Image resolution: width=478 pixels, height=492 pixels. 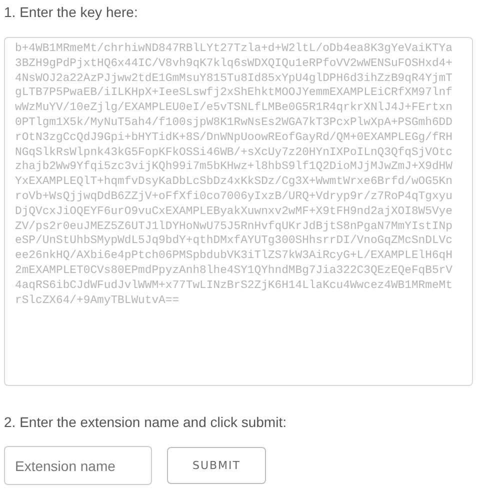 I want to click on submit-button: SUBMIT, so click(x=216, y=465).